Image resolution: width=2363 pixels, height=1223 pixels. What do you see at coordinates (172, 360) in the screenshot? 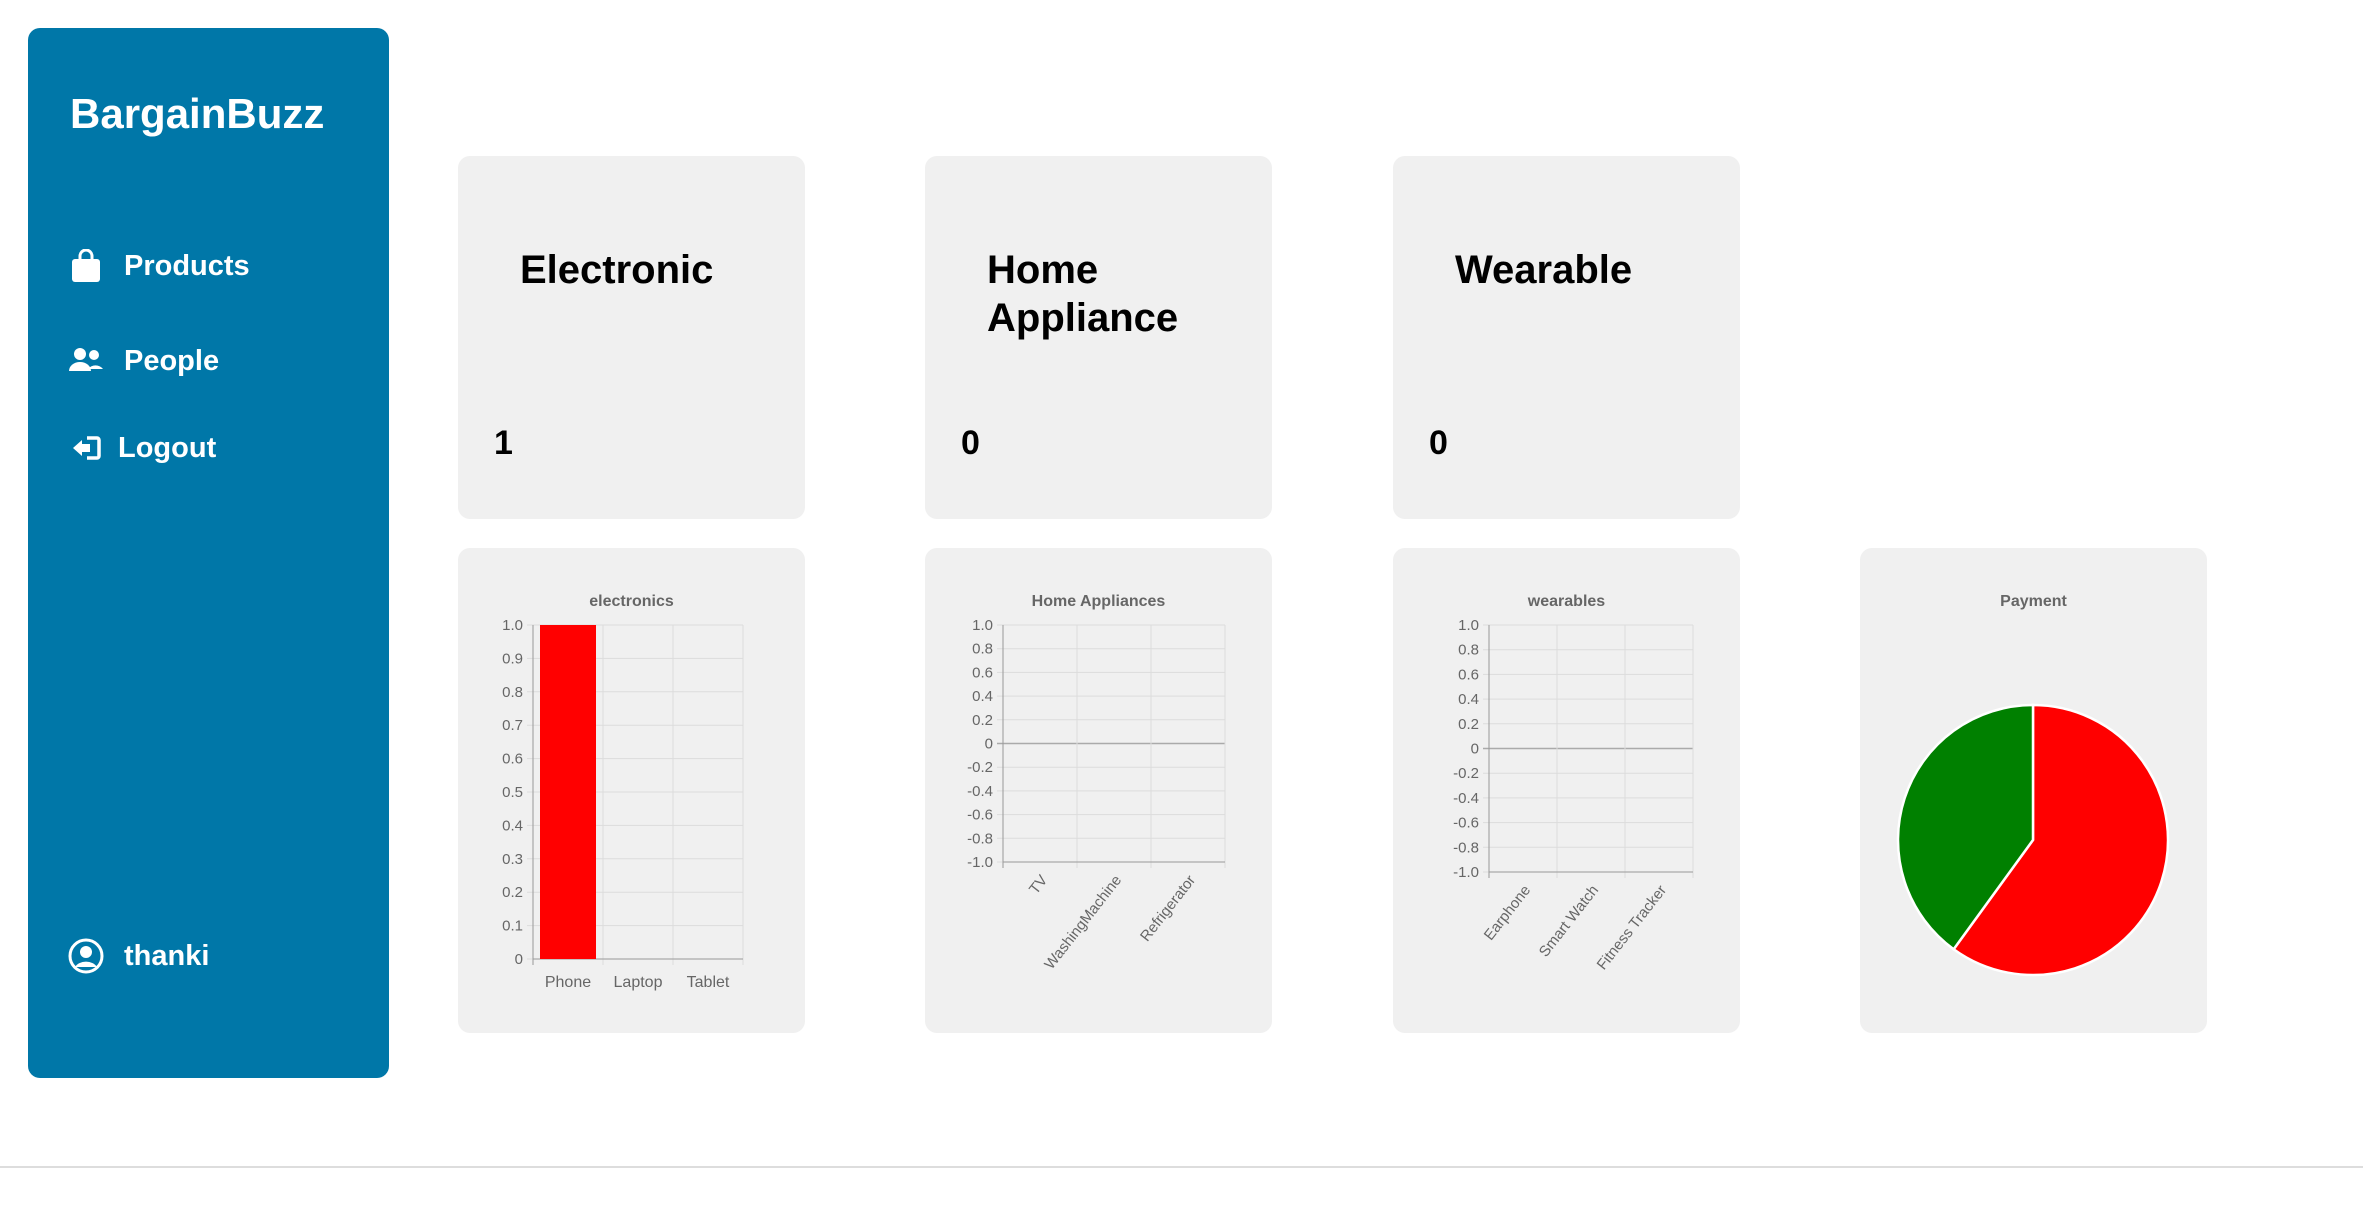
I see `sidebar-item-label: People` at bounding box center [172, 360].